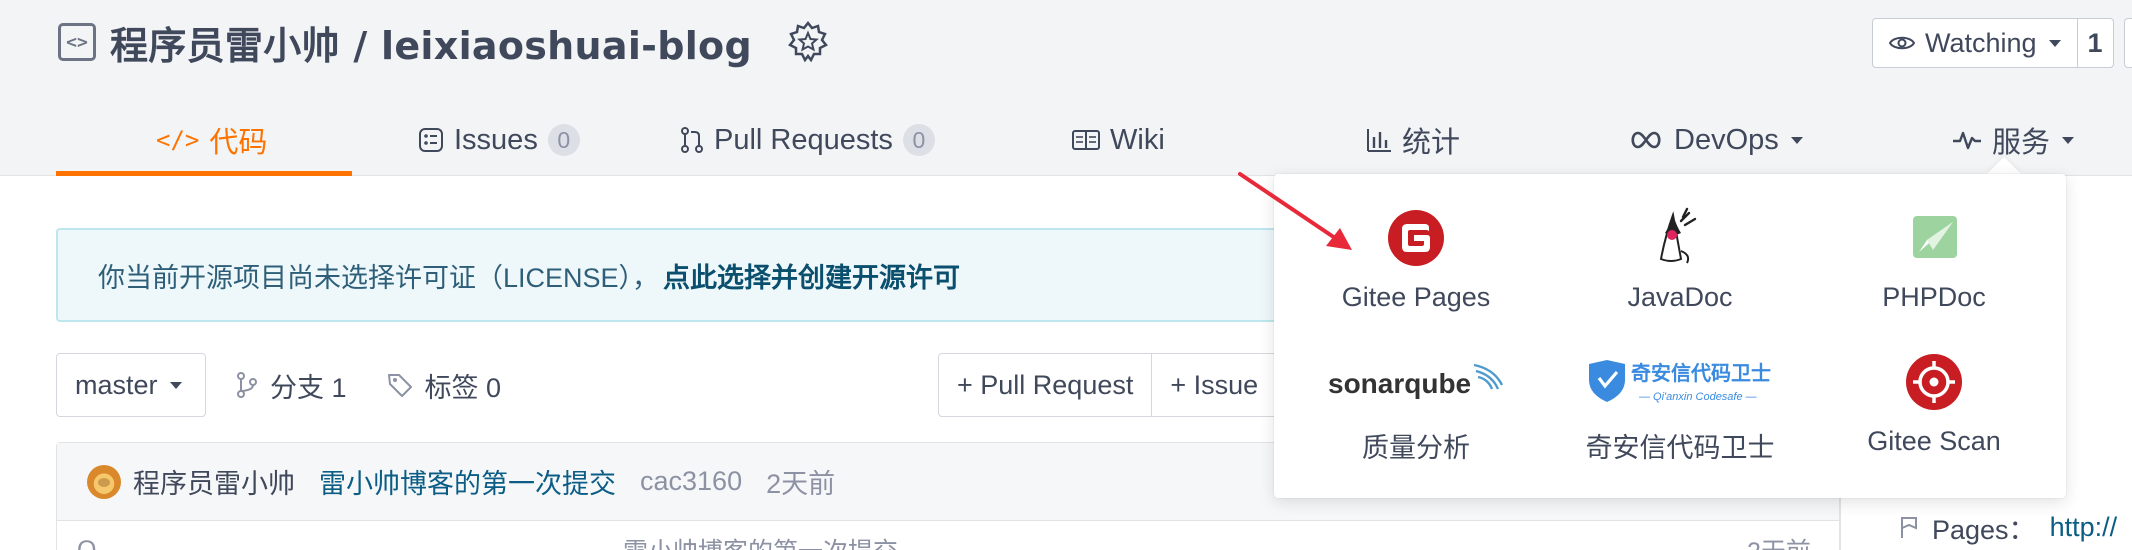 Image resolution: width=2132 pixels, height=550 pixels. What do you see at coordinates (431, 42) in the screenshot?
I see `repo-title: 程序员雷小帅 / leixiaoshuai-blog` at bounding box center [431, 42].